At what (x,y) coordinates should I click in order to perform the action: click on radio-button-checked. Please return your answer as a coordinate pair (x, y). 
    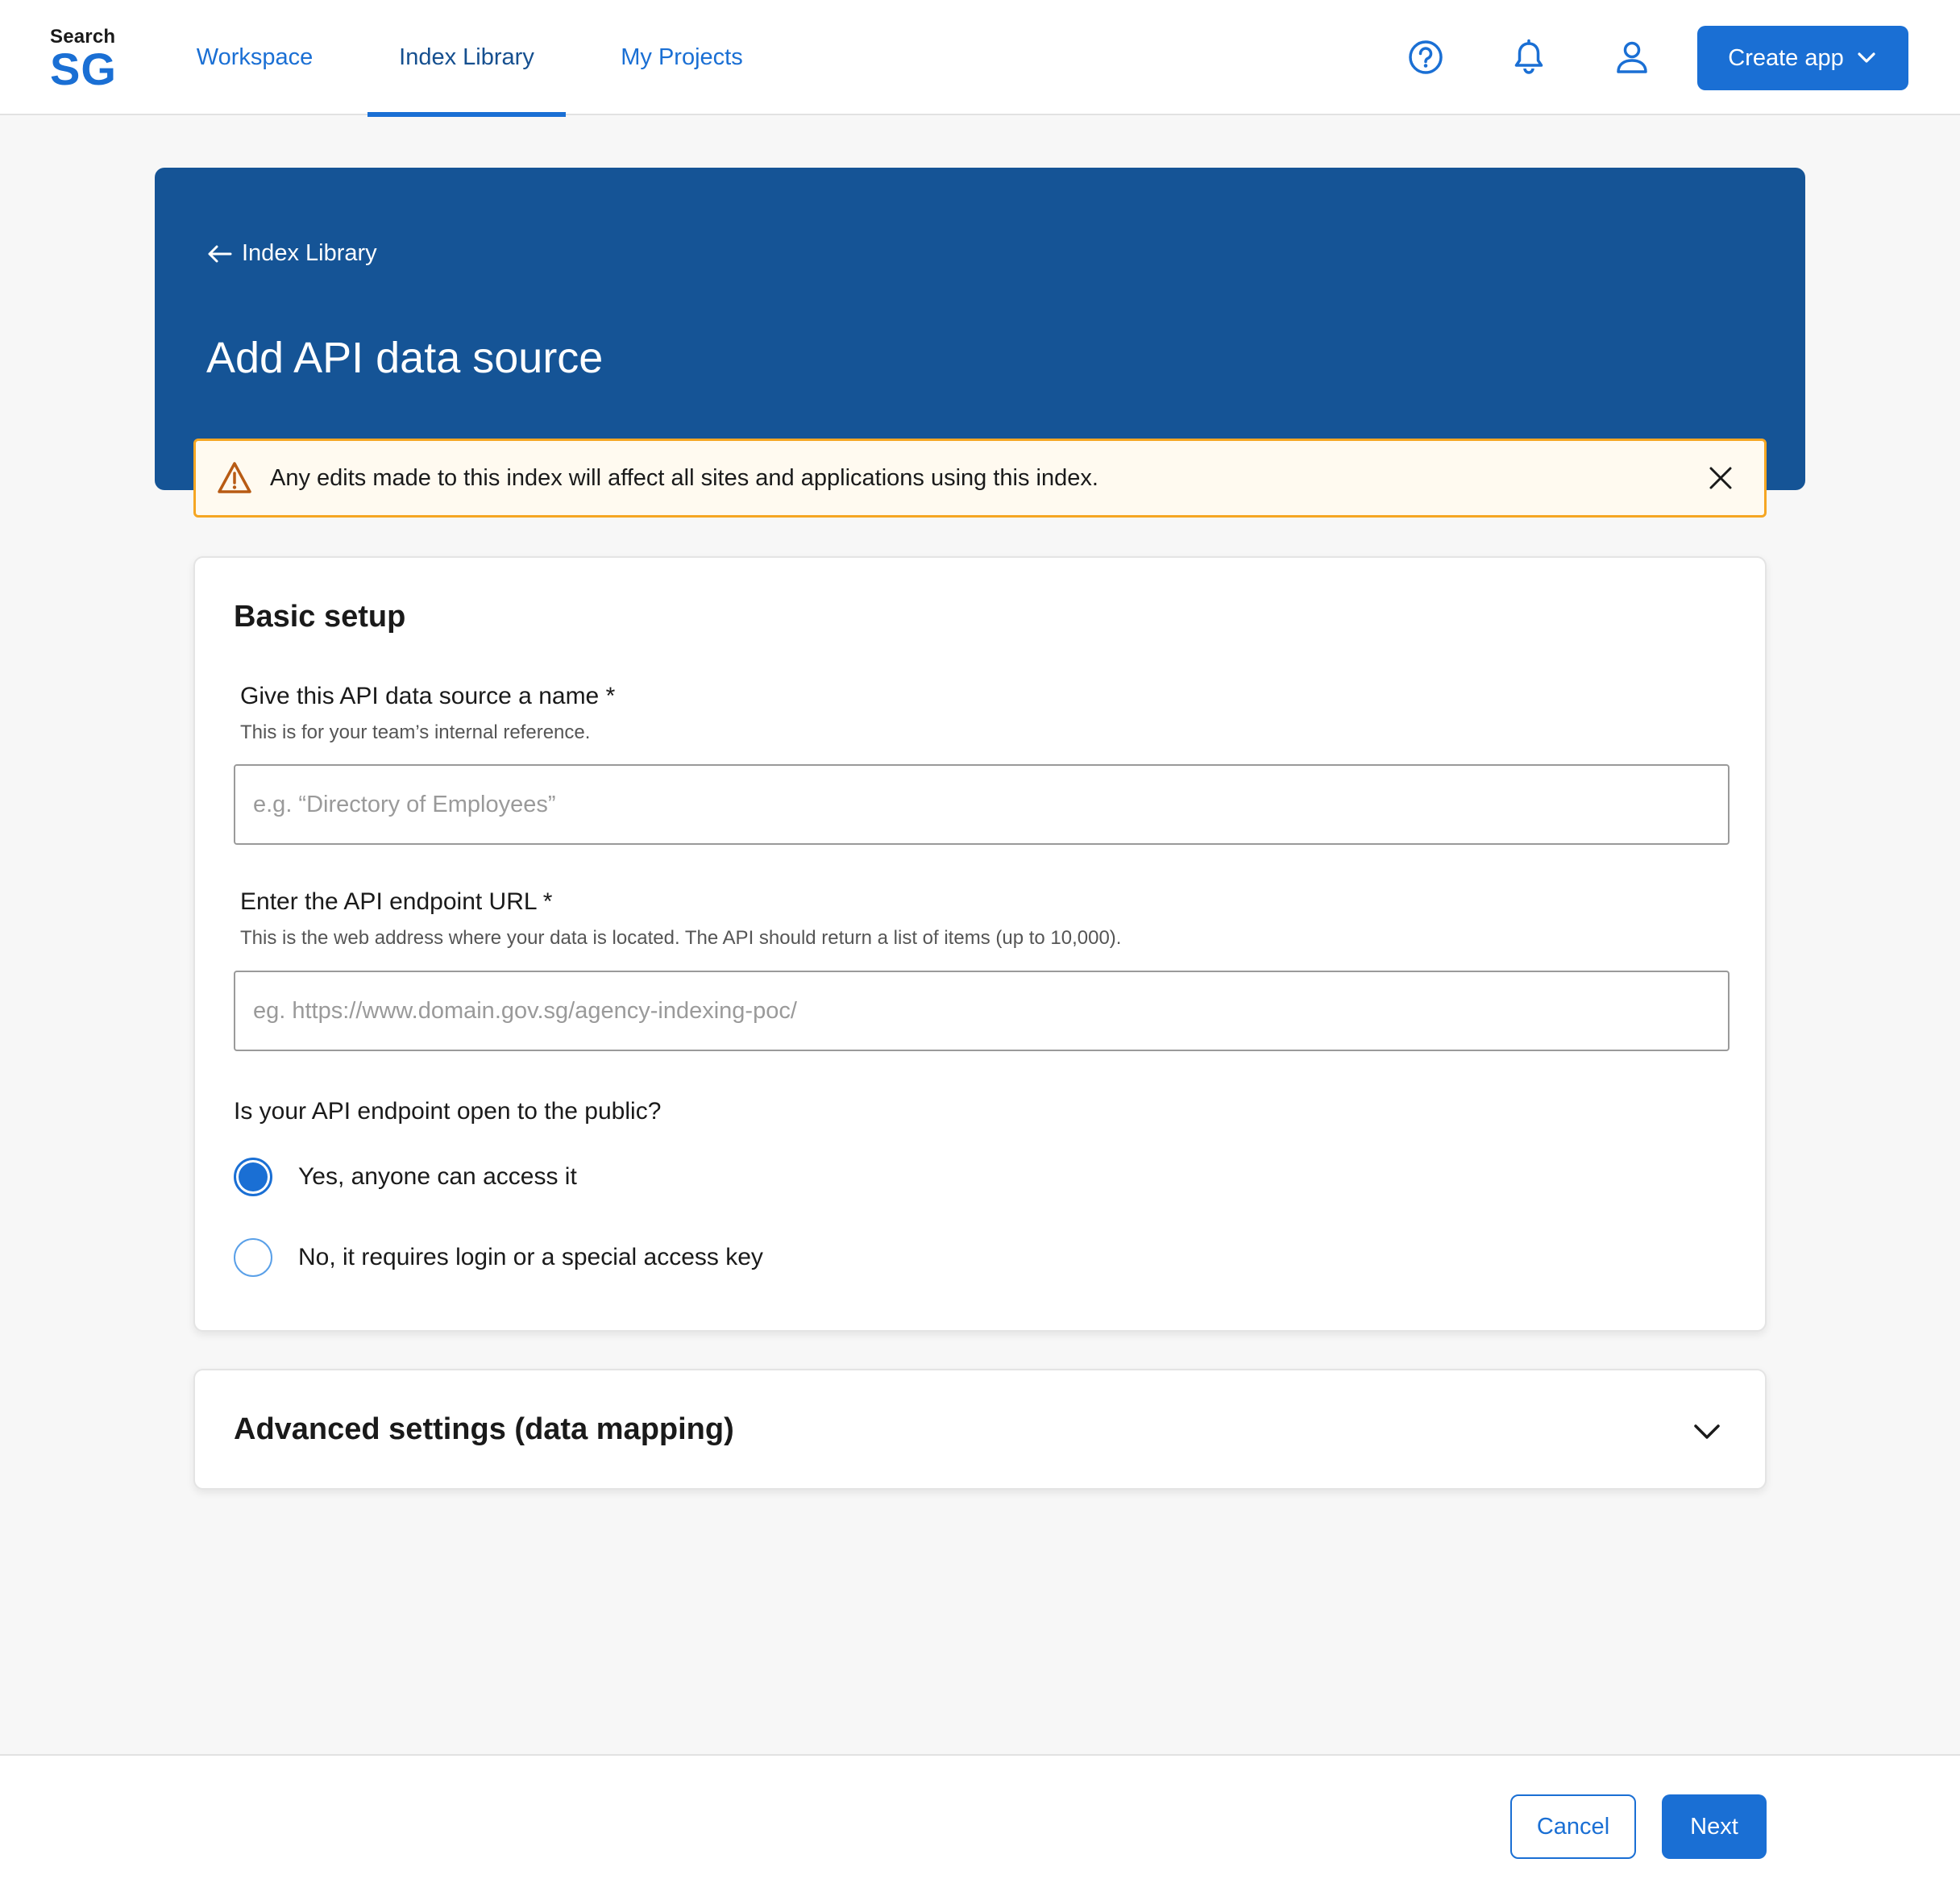
    Looking at the image, I should click on (253, 1177).